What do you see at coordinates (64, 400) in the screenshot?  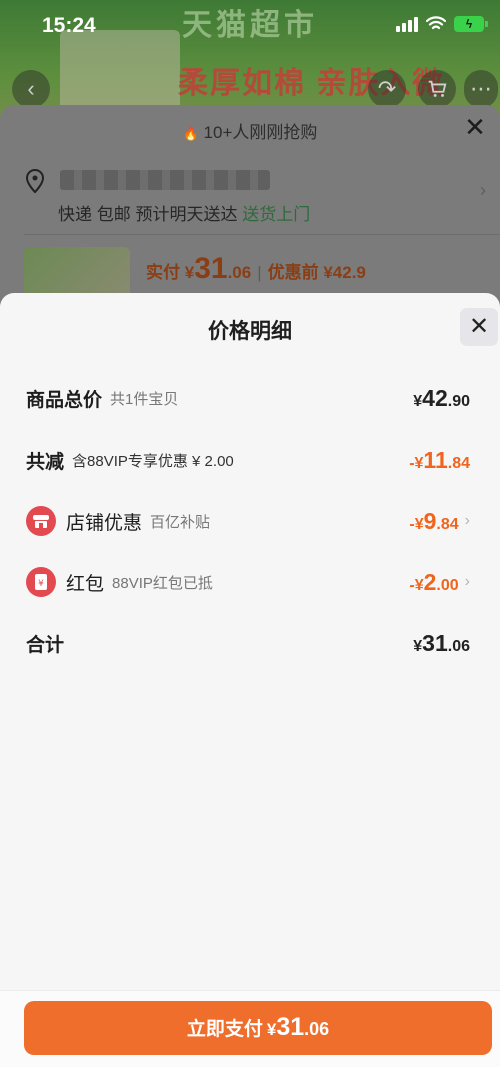 I see `row-label: 商品总价` at bounding box center [64, 400].